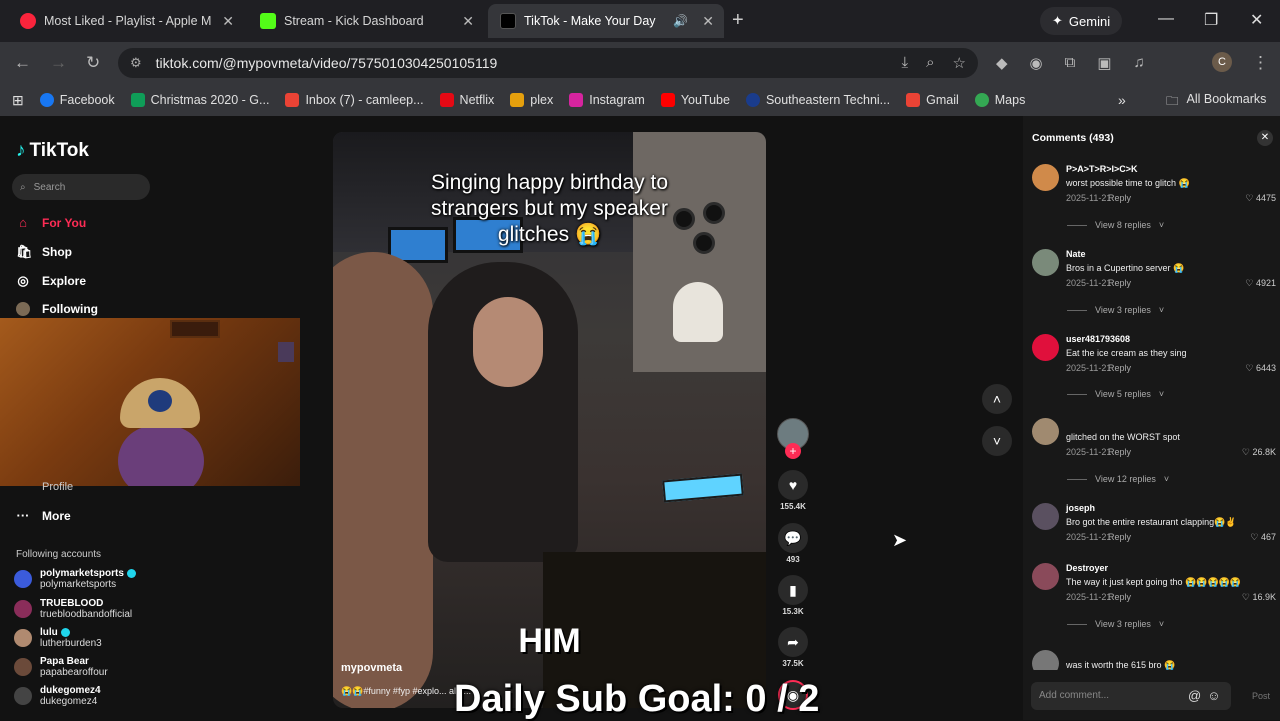 The height and width of the screenshot is (721, 1280). Describe the element at coordinates (793, 543) in the screenshot. I see `comment-button: 💬 493` at that location.